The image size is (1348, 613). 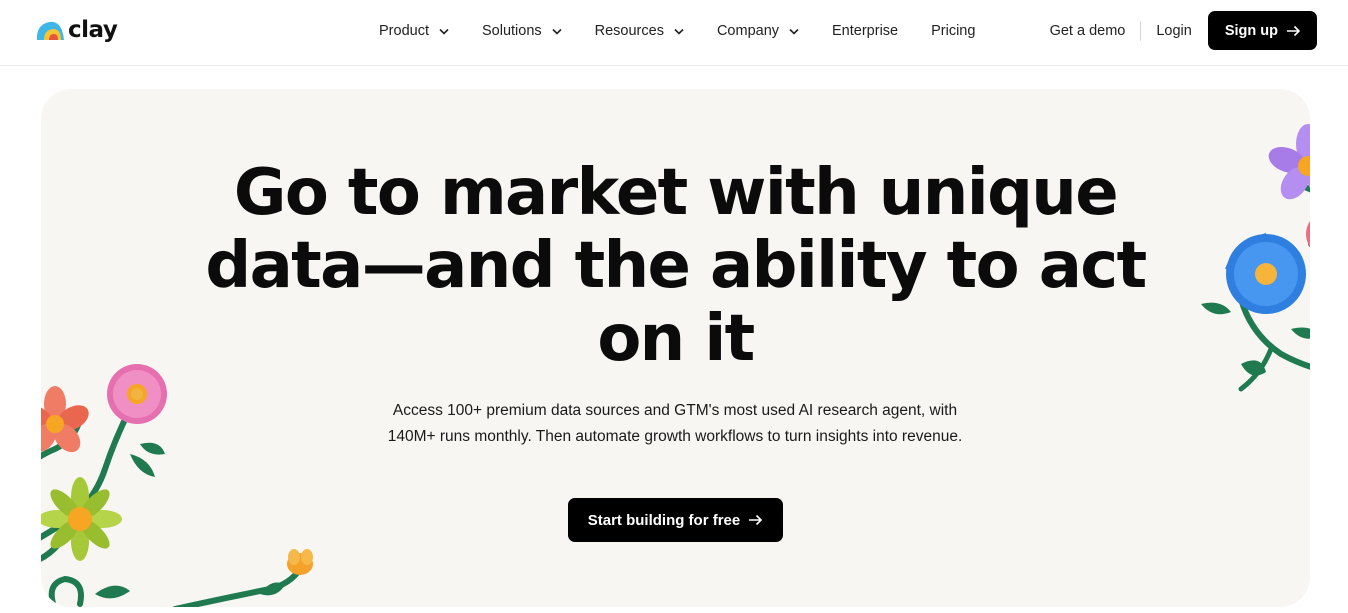 I want to click on nav-item-resources: Resources, so click(x=639, y=31).